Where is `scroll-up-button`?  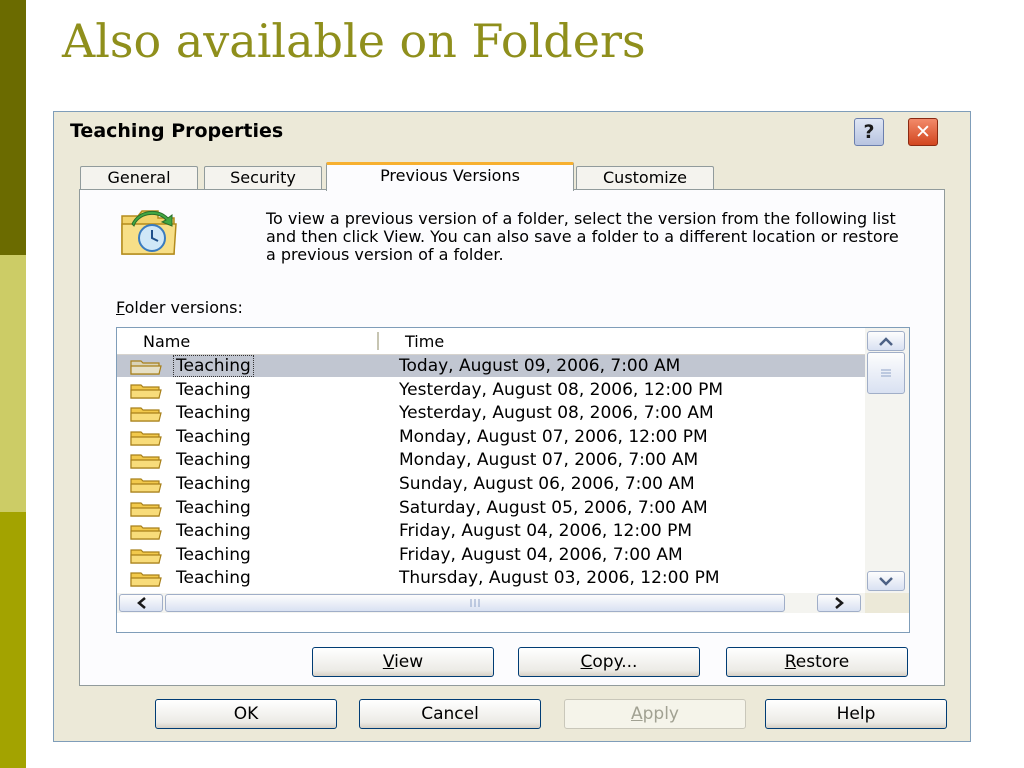 scroll-up-button is located at coordinates (886, 341).